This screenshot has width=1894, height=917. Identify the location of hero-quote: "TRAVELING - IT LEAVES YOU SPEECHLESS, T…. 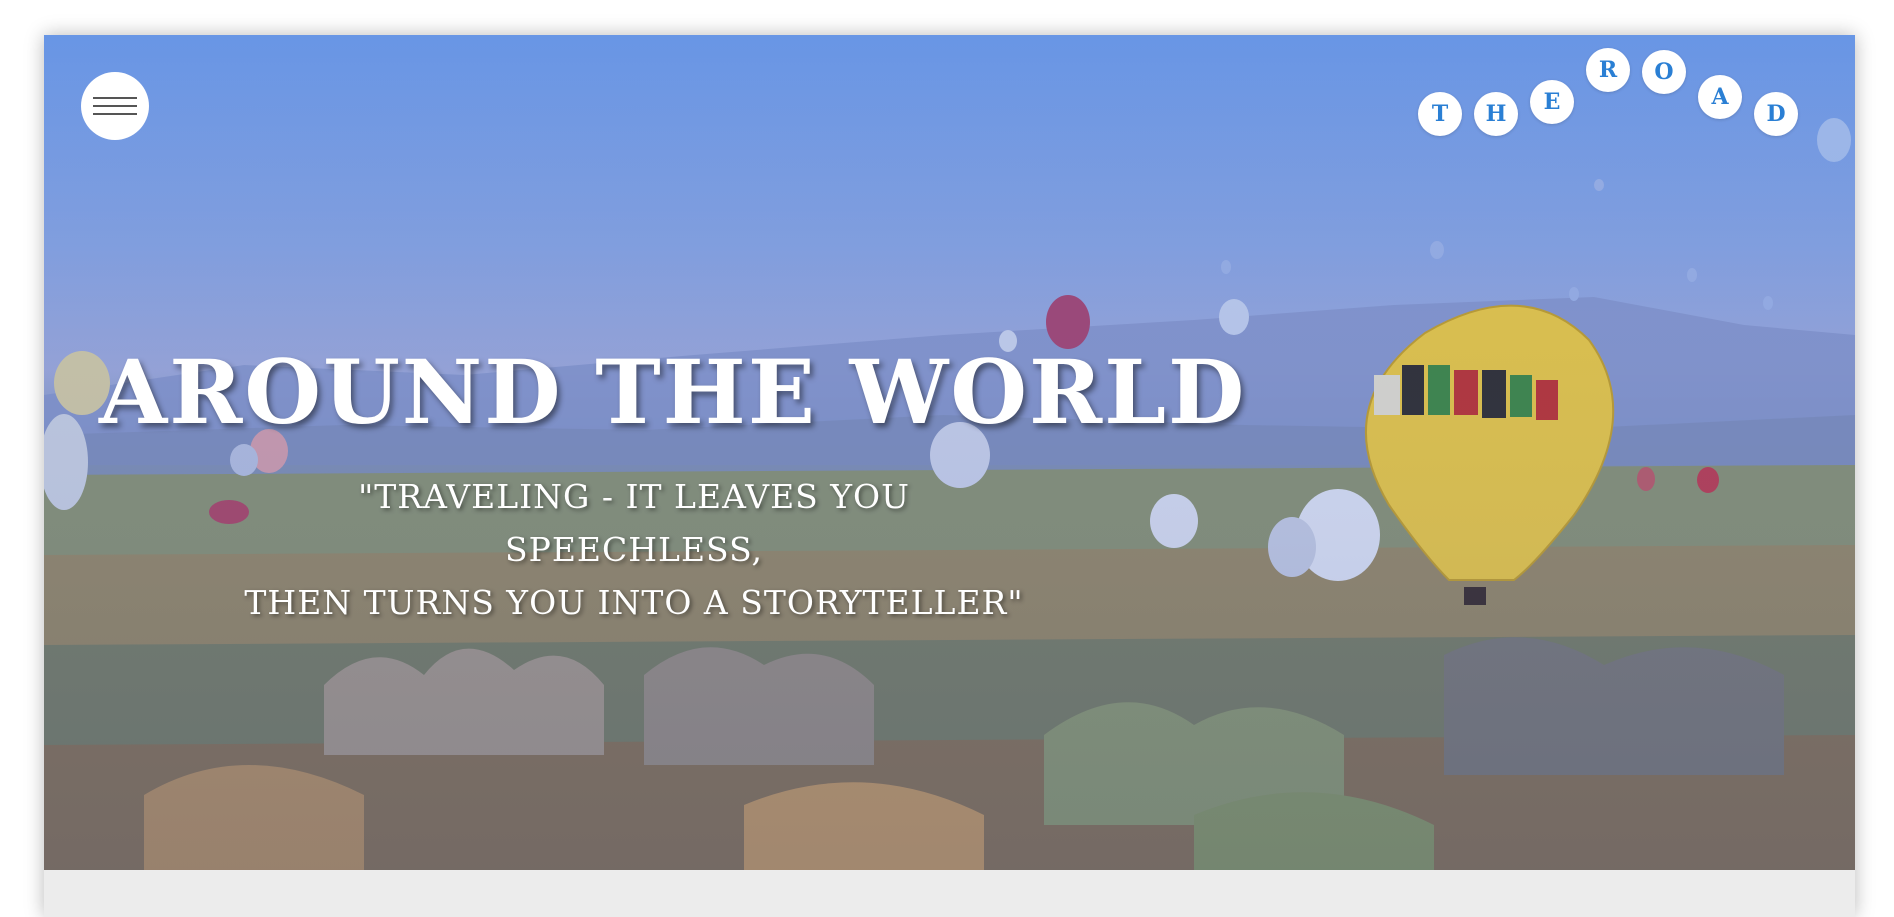
(634, 549).